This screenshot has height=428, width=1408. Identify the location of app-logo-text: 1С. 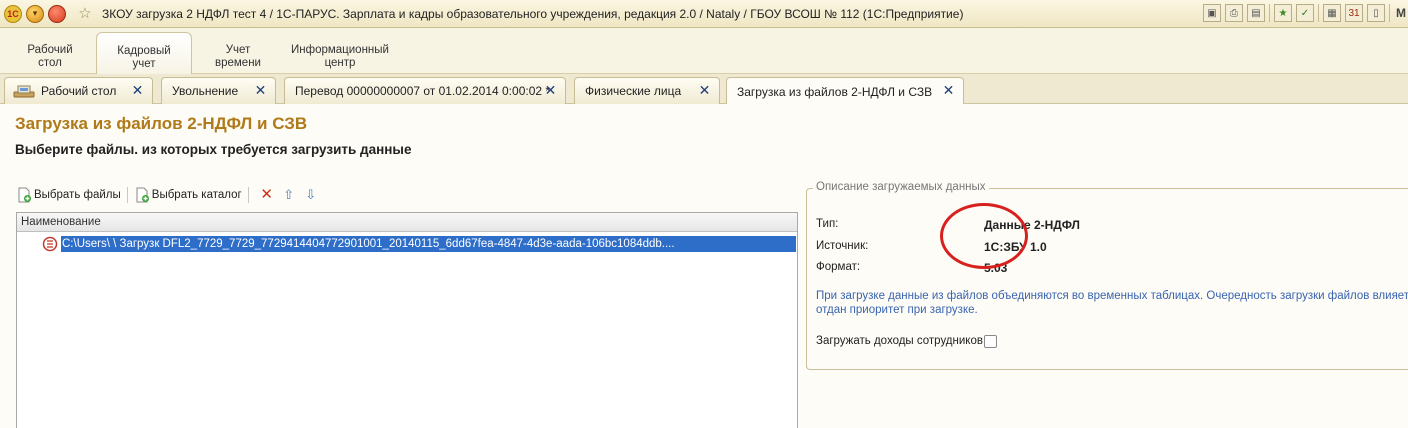
(13, 13).